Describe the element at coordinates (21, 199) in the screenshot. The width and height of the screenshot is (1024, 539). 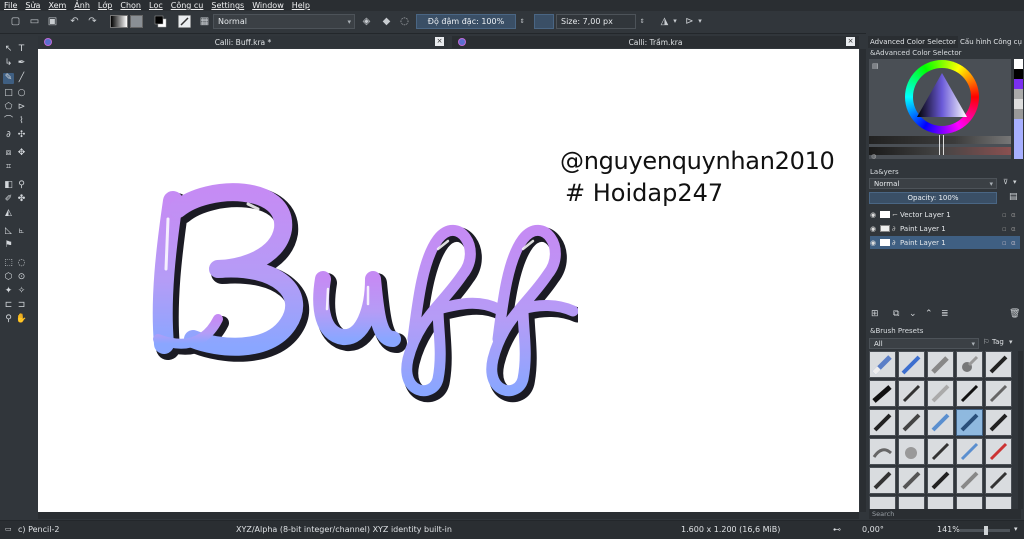
I see `smart-patch-icon: ✤` at that location.